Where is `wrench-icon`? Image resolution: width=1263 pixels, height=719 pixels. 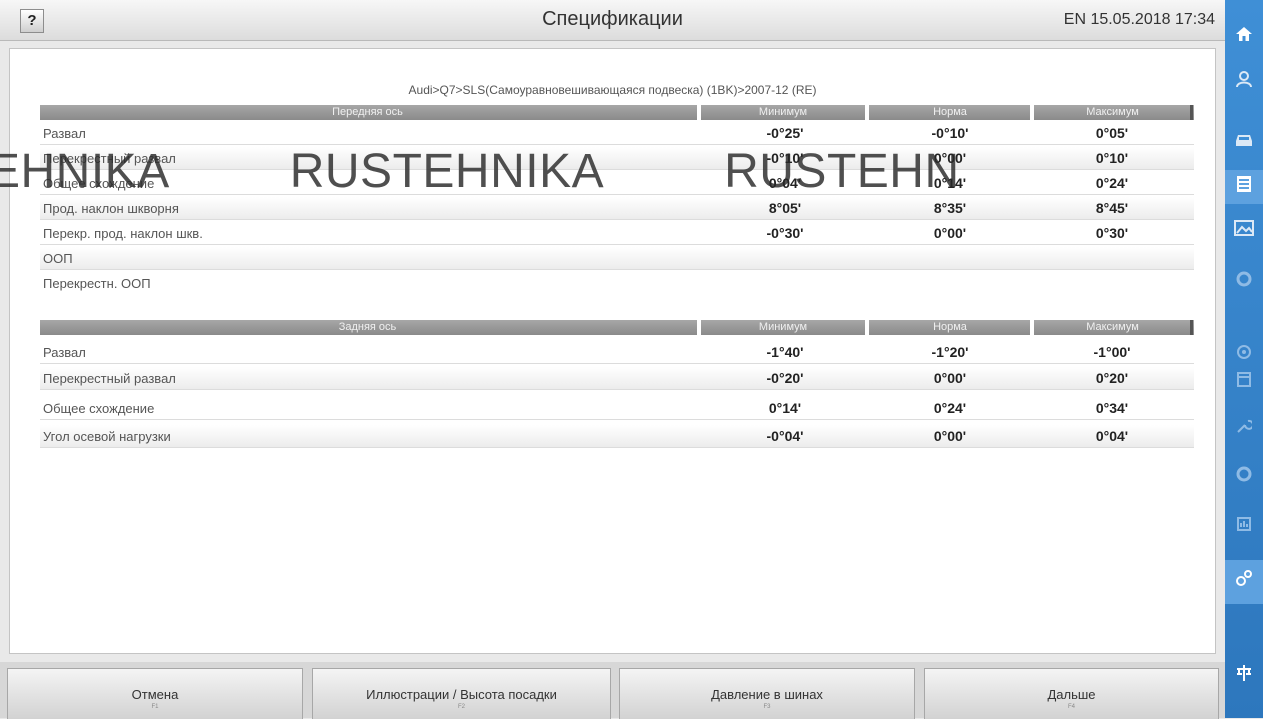
wrench-icon is located at coordinates (1244, 428).